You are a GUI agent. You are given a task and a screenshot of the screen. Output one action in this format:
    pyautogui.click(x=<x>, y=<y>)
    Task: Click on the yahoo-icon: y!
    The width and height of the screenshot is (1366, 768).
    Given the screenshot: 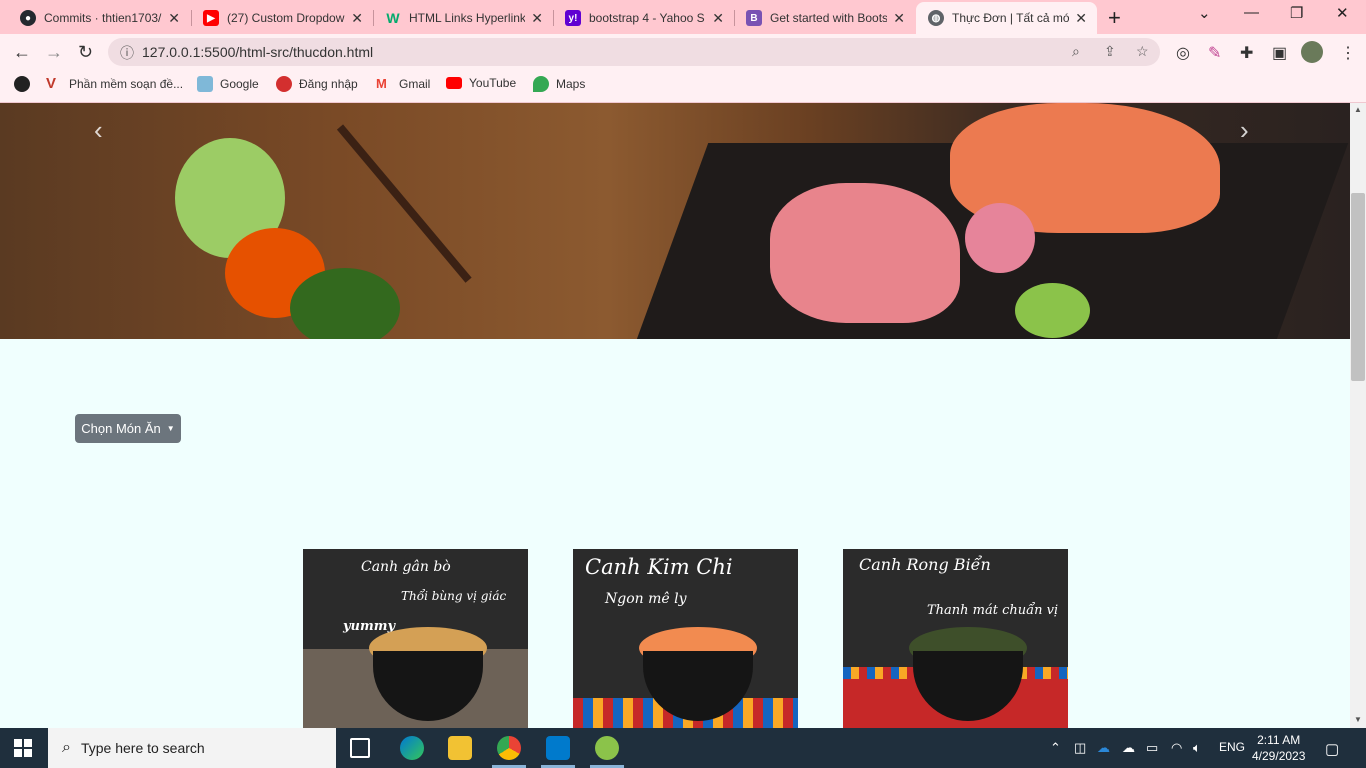 What is the action you would take?
    pyautogui.click(x=573, y=18)
    